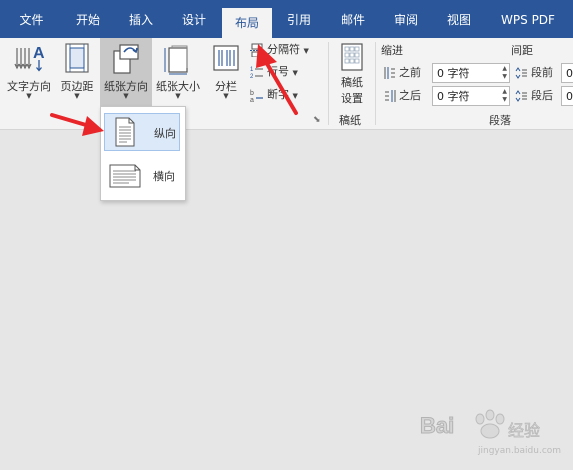 This screenshot has width=573, height=470. What do you see at coordinates (437, 426) in the screenshot?
I see `watermark-brand: Bai` at bounding box center [437, 426].